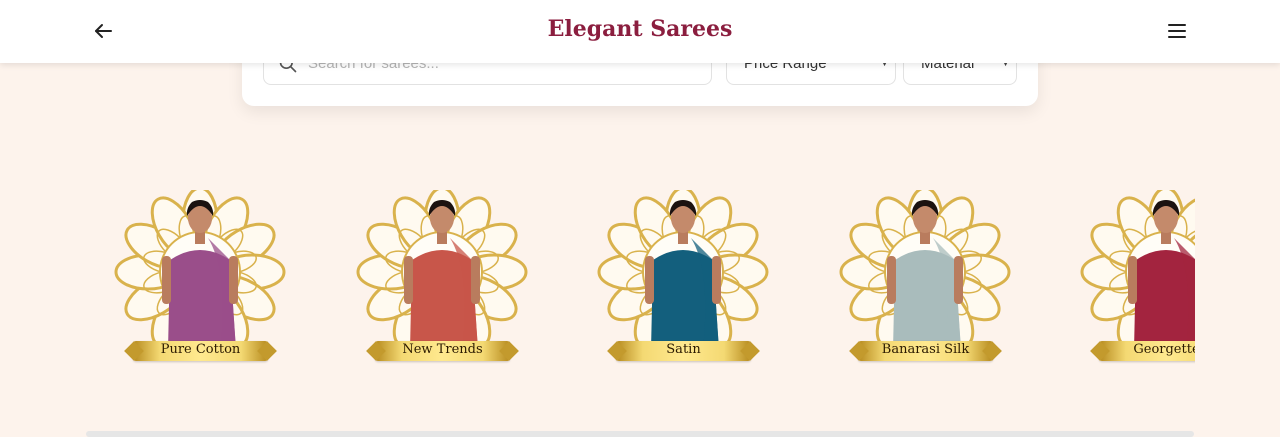 This screenshot has width=1280, height=437. I want to click on section-divider, so click(640, 434).